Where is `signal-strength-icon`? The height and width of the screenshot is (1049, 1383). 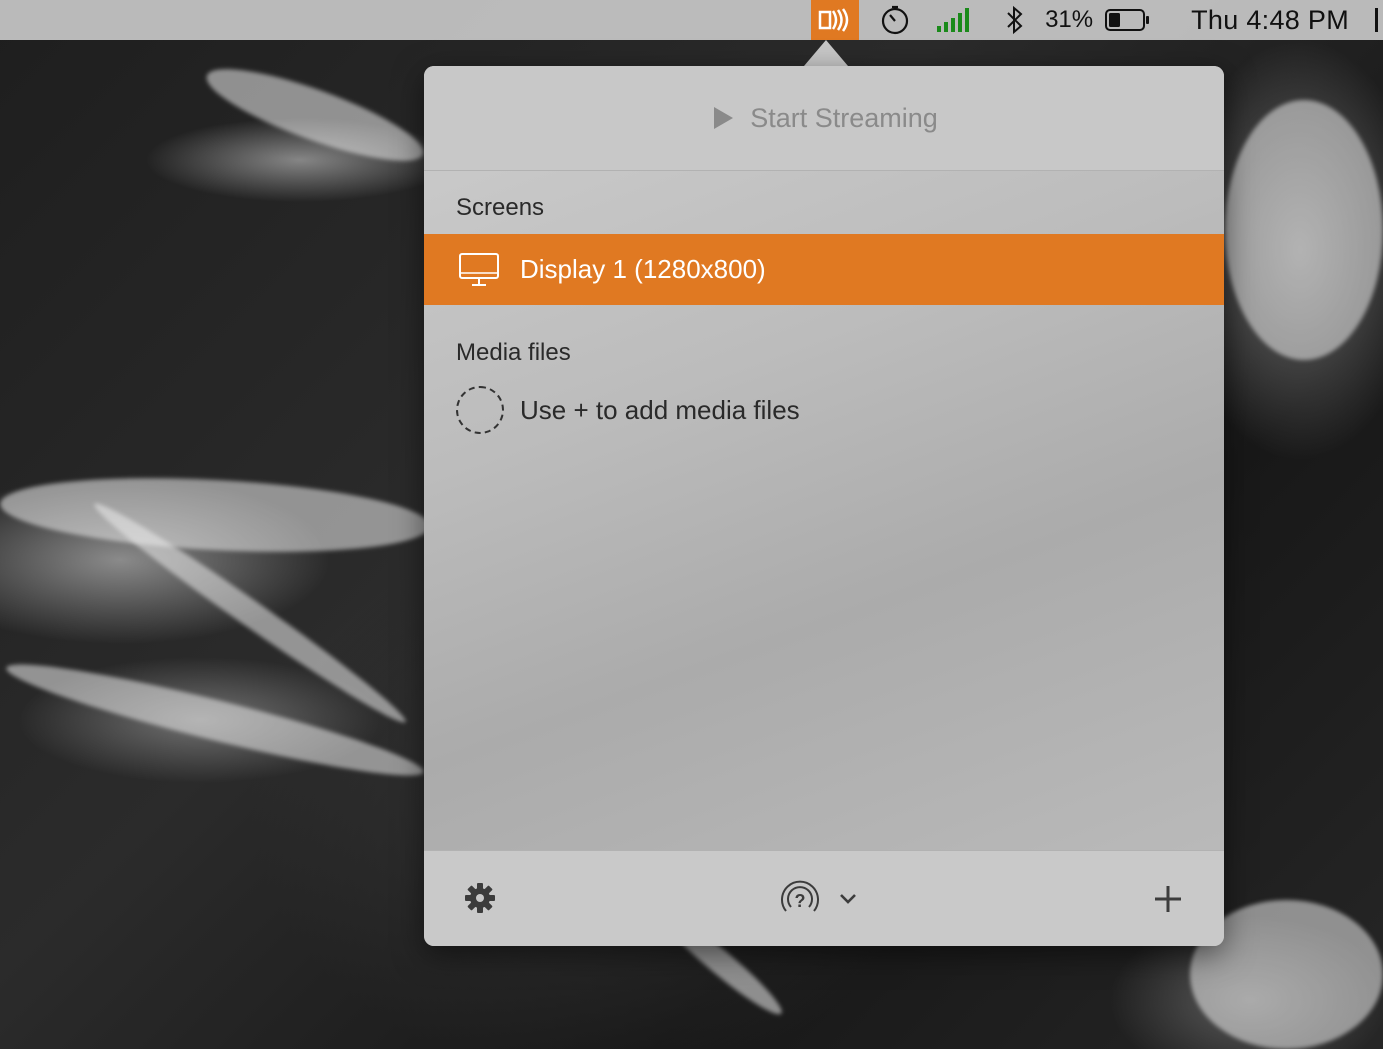 signal-strength-icon is located at coordinates (955, 20).